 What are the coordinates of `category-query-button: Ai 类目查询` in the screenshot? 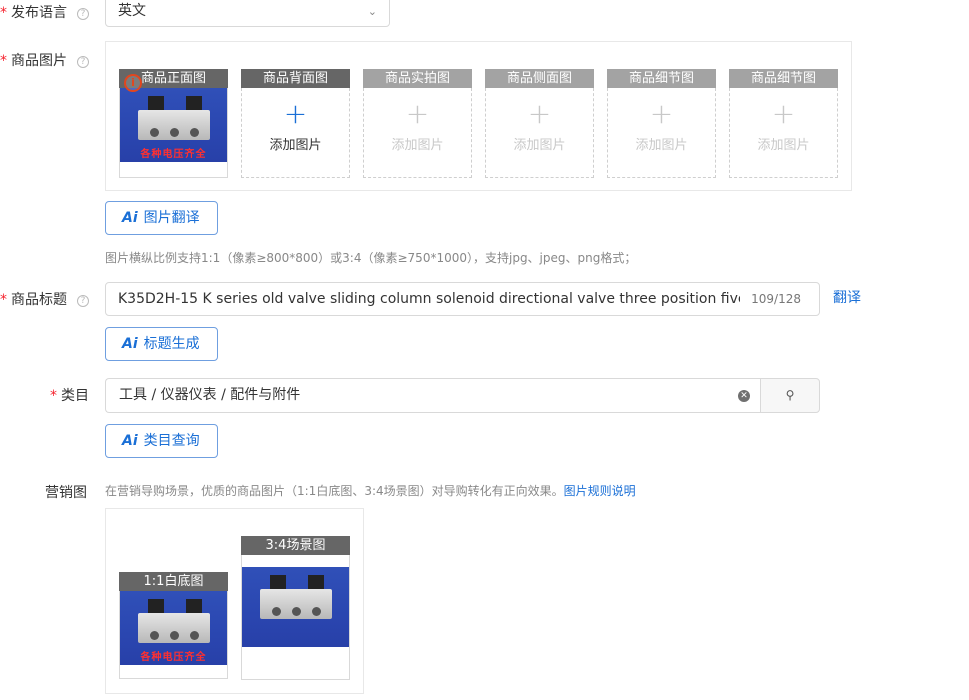 It's located at (161, 441).